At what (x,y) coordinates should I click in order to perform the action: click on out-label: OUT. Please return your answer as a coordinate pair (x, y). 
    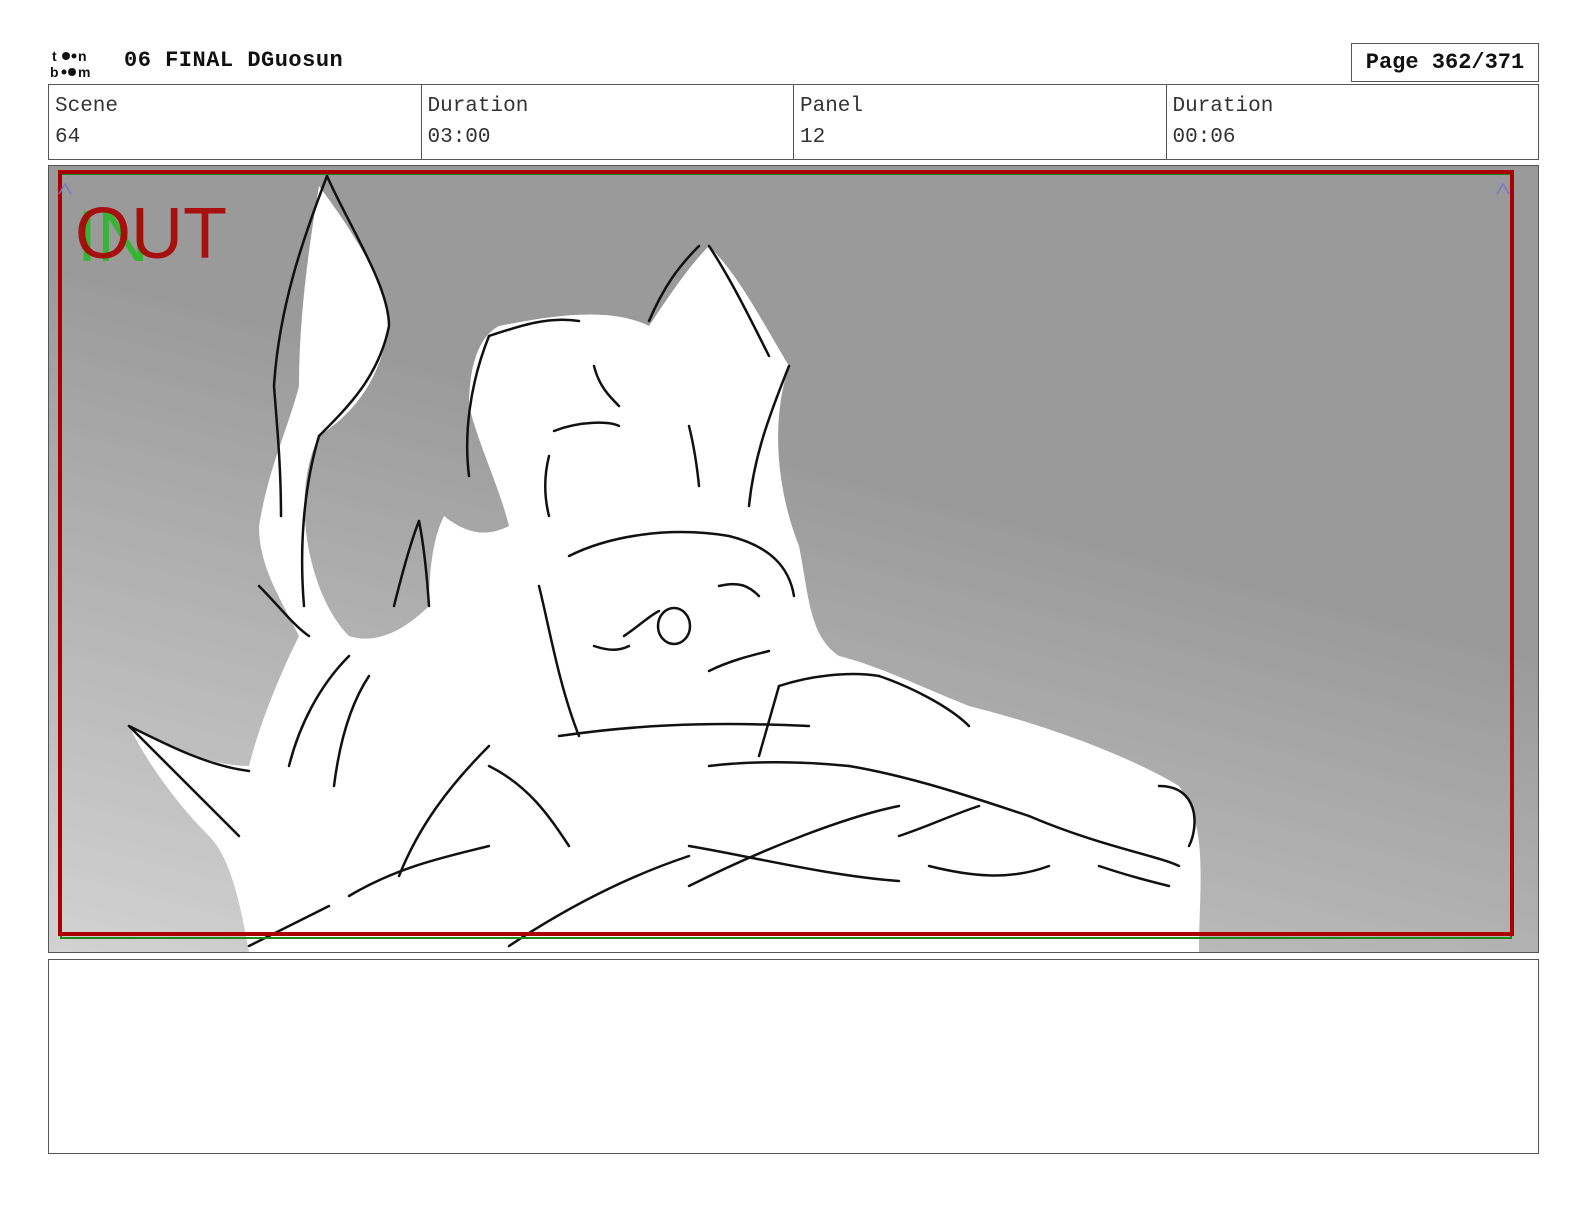
    Looking at the image, I should click on (151, 234).